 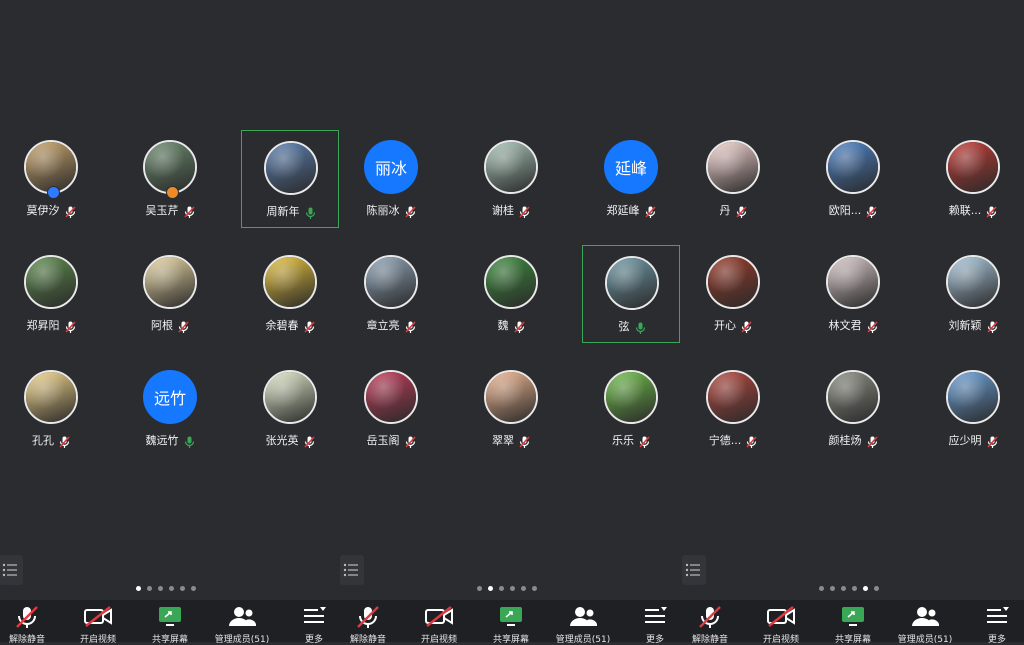 I want to click on members-icon, so click(x=242, y=618).